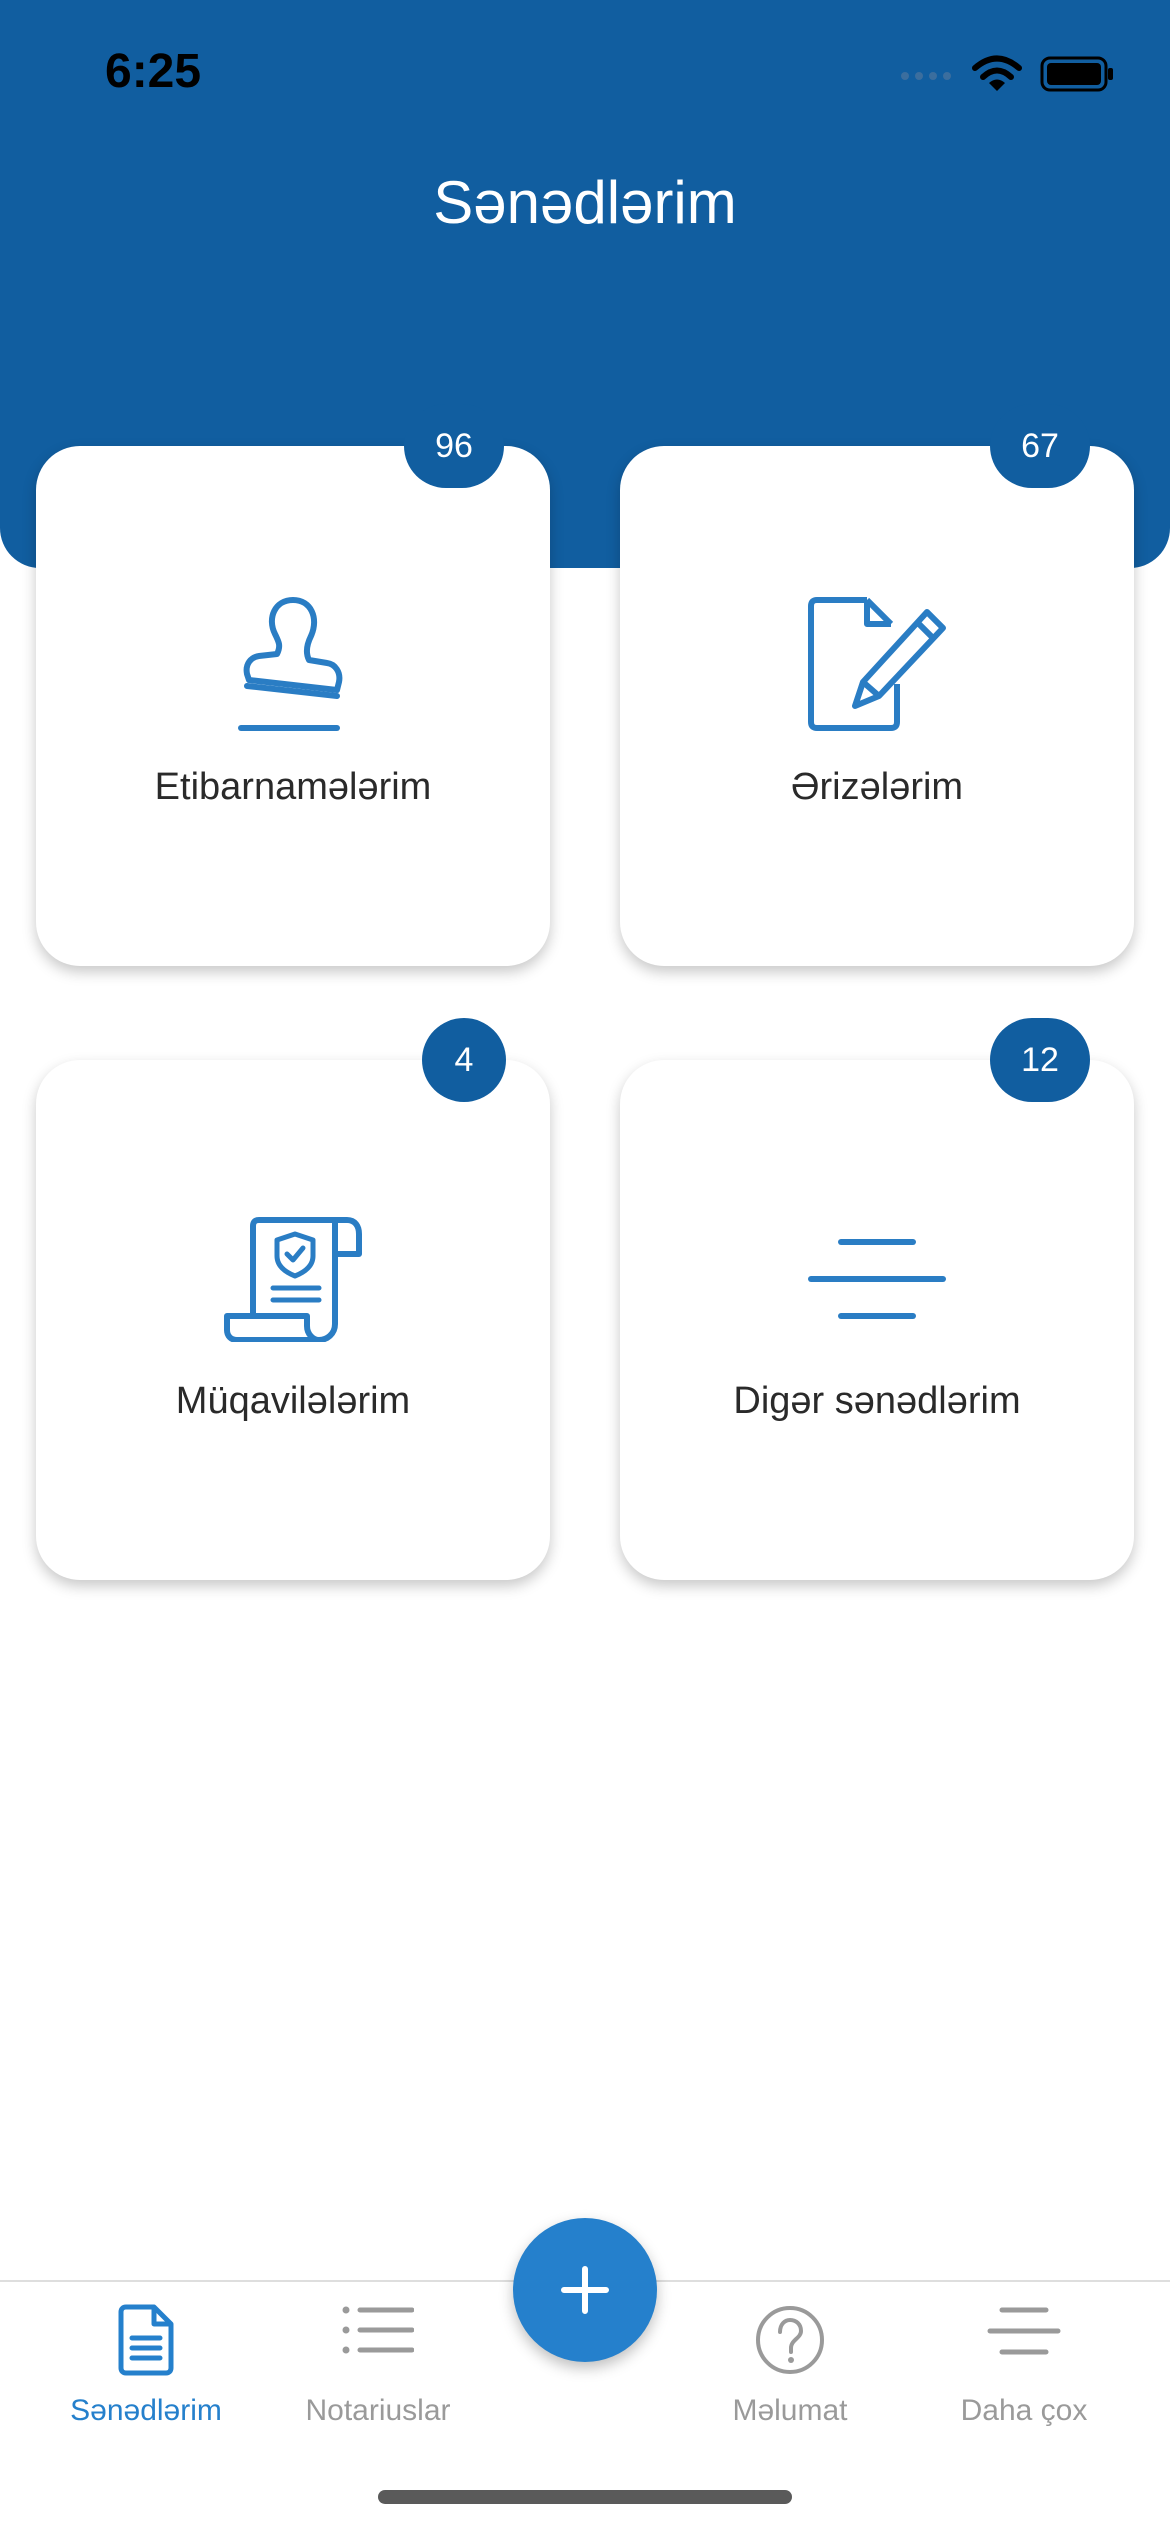 Image resolution: width=1170 pixels, height=2532 pixels. I want to click on card-label: Digər sənədlərim, so click(877, 1401).